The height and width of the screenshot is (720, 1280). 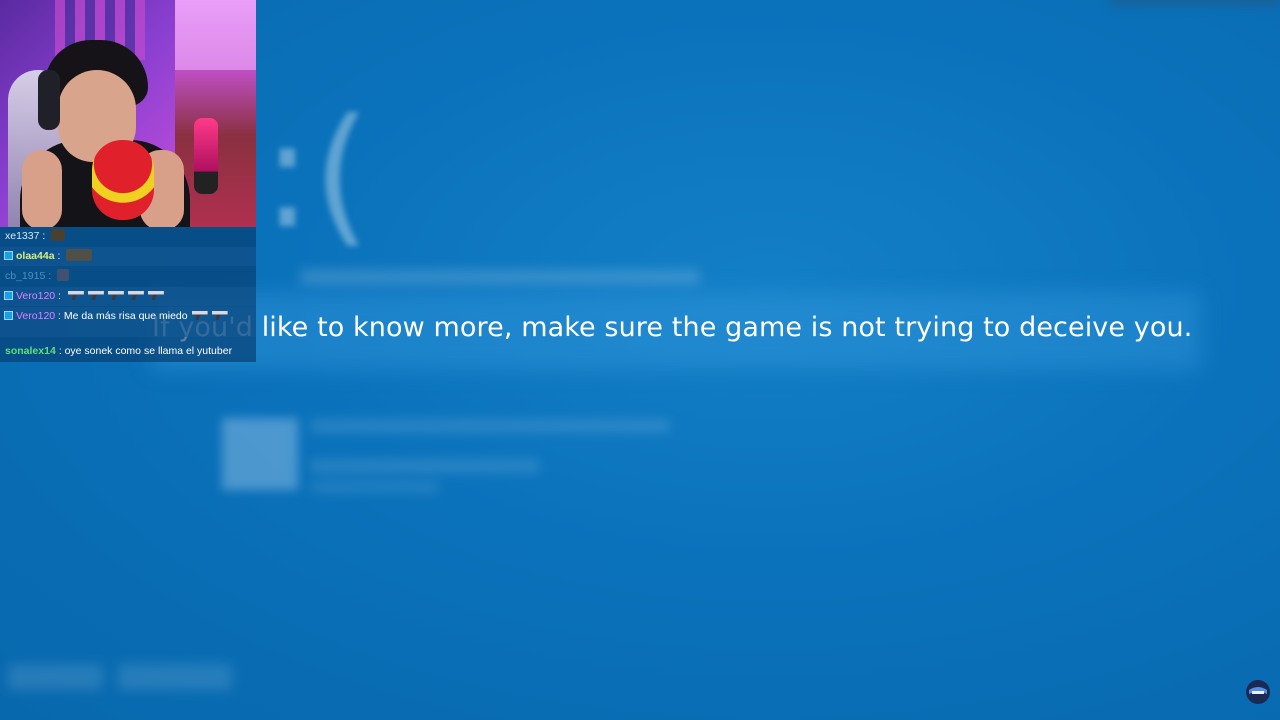 What do you see at coordinates (42, 188) in the screenshot?
I see `streamer-arm` at bounding box center [42, 188].